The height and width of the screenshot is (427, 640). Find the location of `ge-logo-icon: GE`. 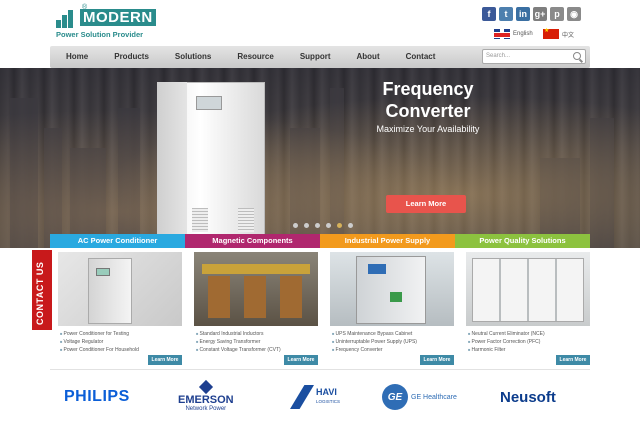

ge-logo-icon: GE is located at coordinates (395, 397).